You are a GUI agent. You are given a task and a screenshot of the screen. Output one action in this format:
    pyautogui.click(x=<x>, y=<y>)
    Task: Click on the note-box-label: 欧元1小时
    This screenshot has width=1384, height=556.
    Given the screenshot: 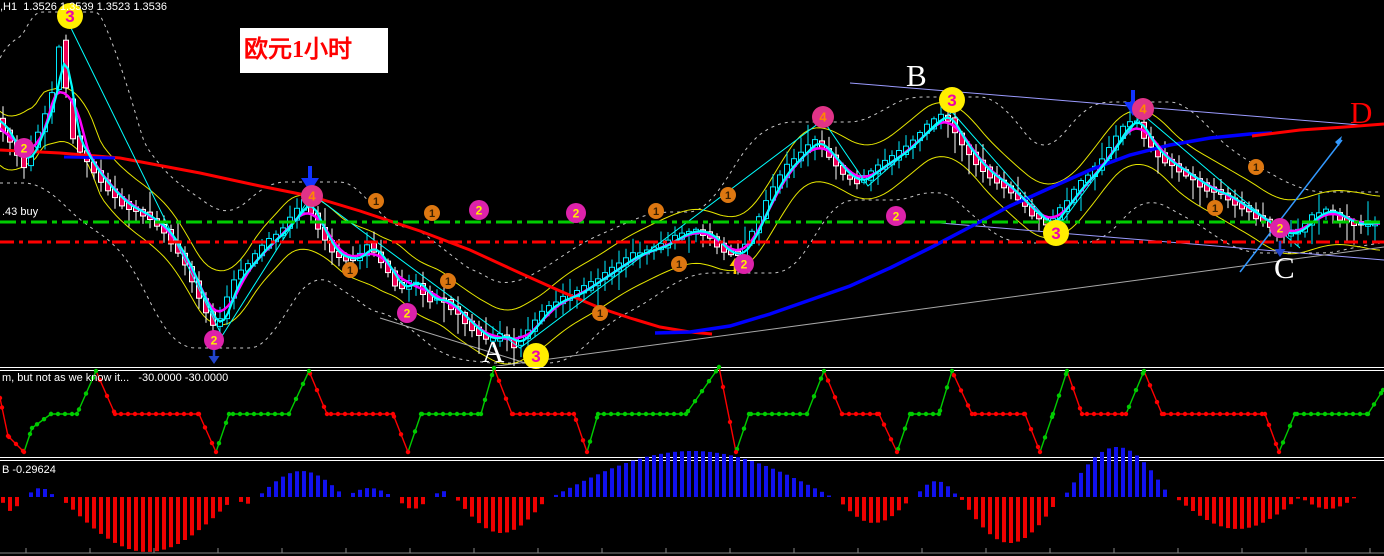 What is the action you would take?
    pyautogui.click(x=298, y=50)
    